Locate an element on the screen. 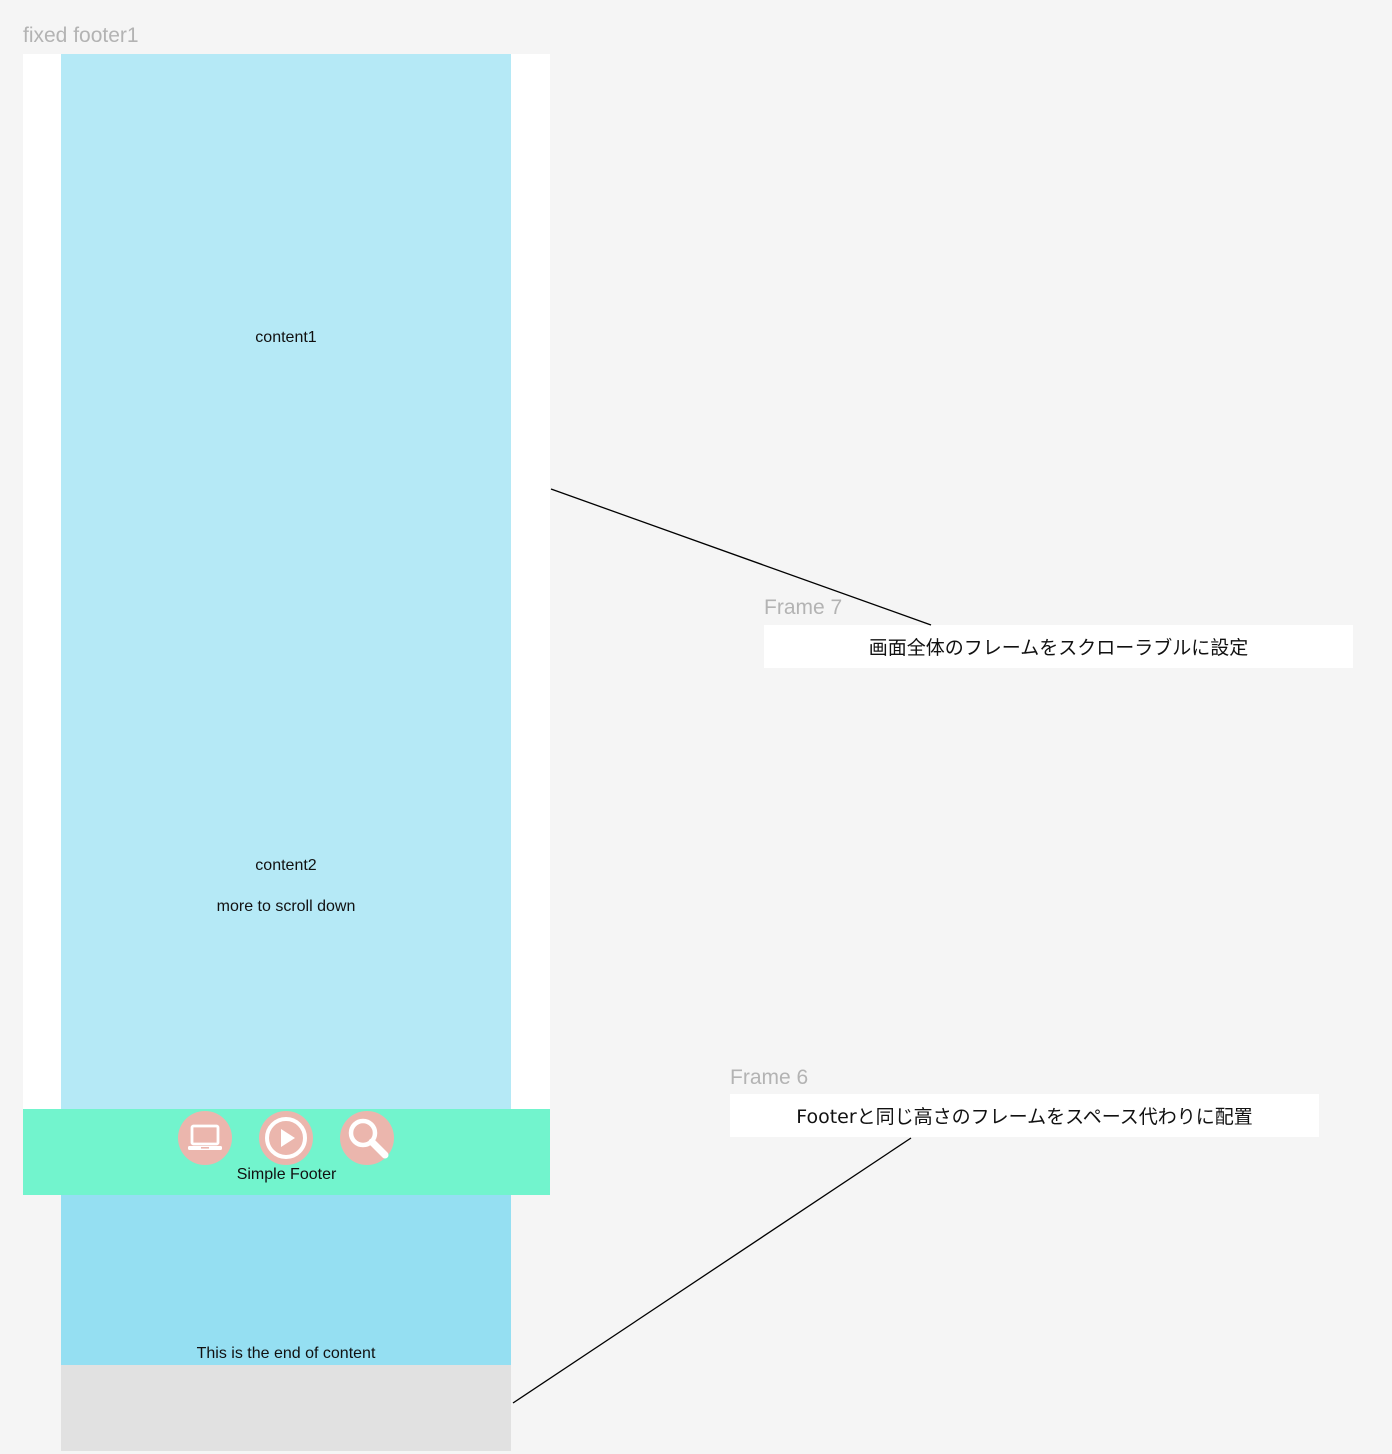 The width and height of the screenshot is (1392, 1454). play-icon is located at coordinates (286, 1138).